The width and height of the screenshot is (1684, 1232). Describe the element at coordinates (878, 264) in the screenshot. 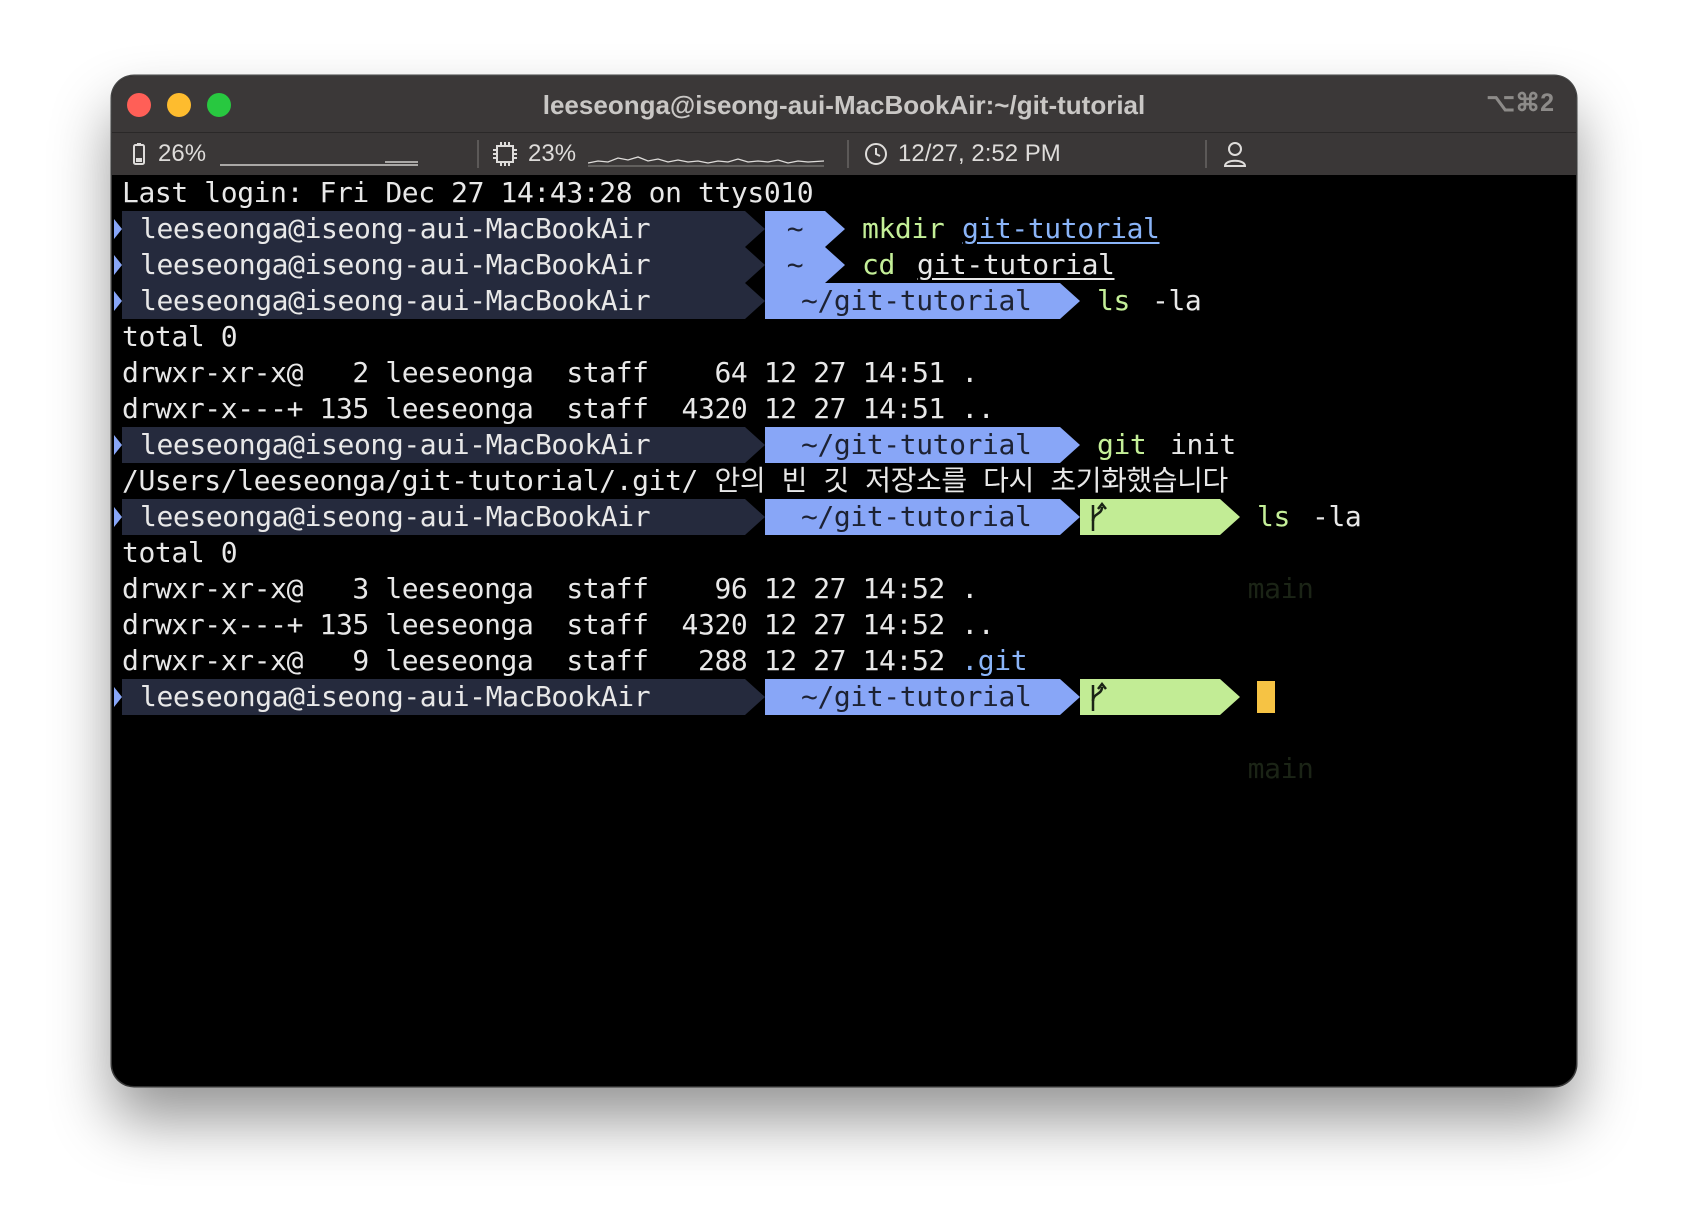

I see `command-name: cd` at that location.